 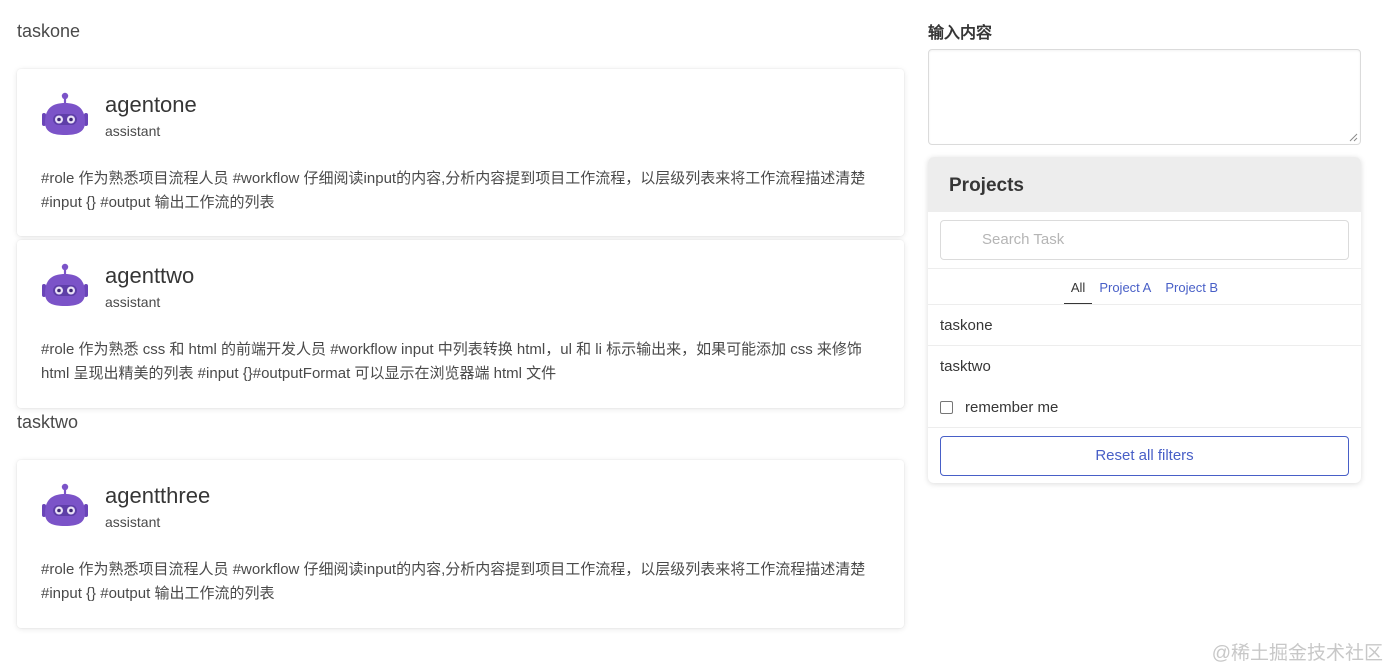 I want to click on project-tabs: All Project A Project B, so click(x=1144, y=287).